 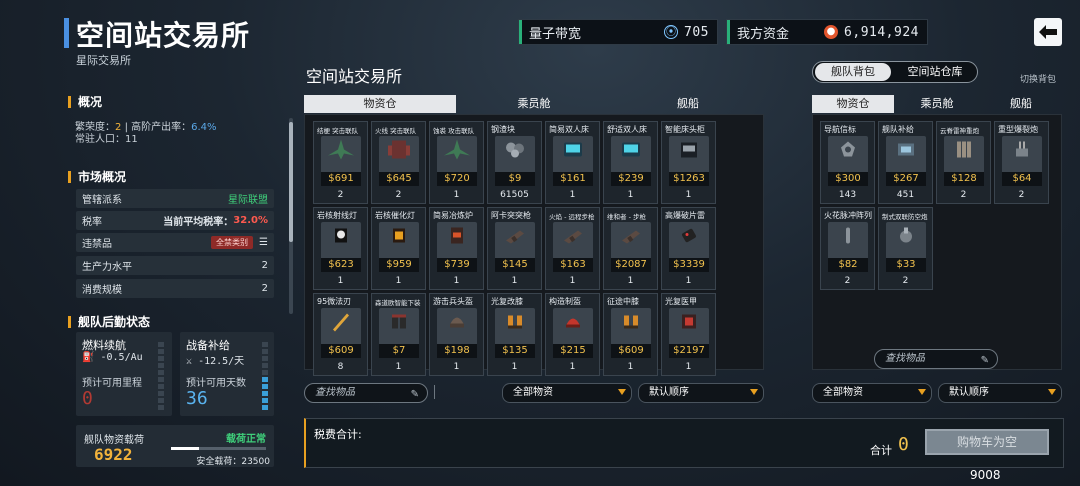 I want to click on fuel-rate-value: -0.5/Au, so click(x=121, y=357).